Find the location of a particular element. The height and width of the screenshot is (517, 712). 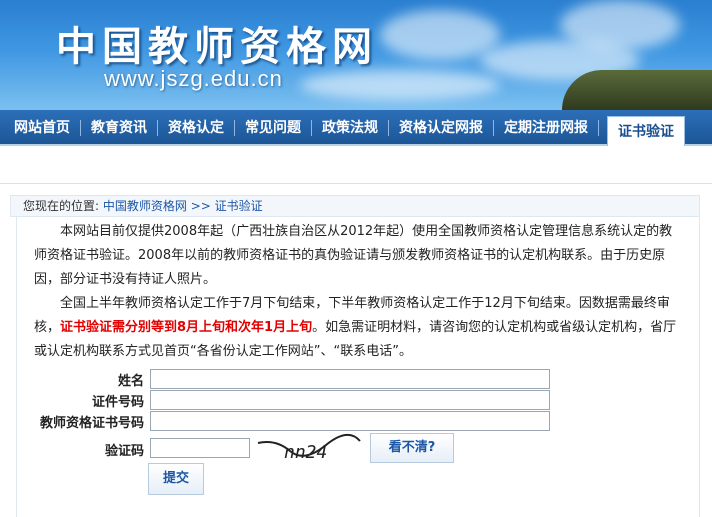

nav-item-qualification: 资格认定 is located at coordinates (196, 128).